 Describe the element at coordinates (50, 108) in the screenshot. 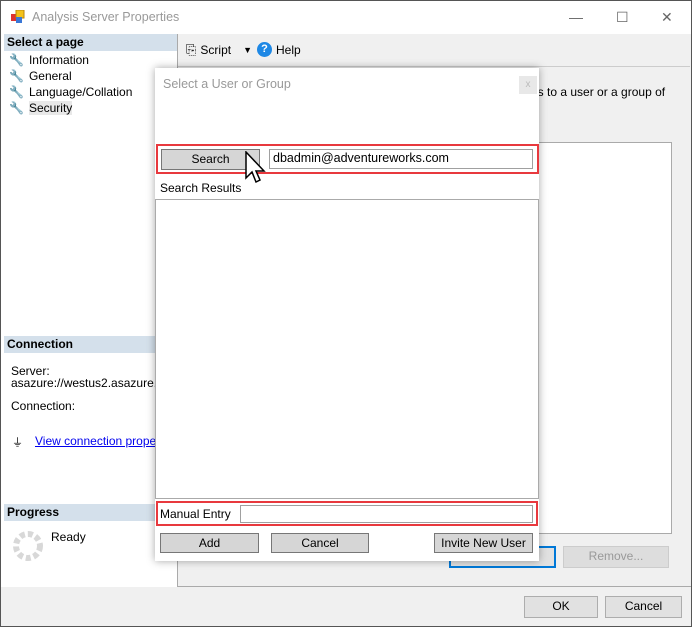

I see `page-label: Security` at that location.